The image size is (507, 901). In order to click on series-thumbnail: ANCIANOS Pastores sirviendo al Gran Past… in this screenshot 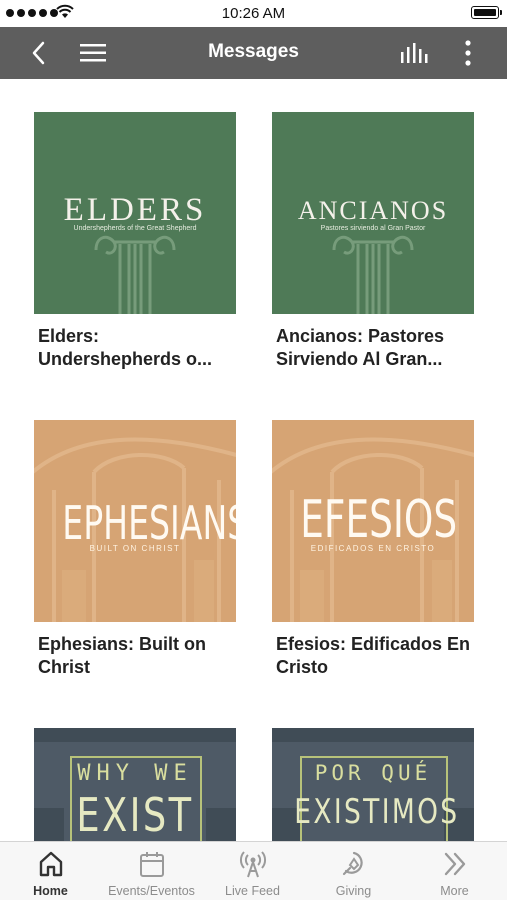, I will do `click(373, 213)`.